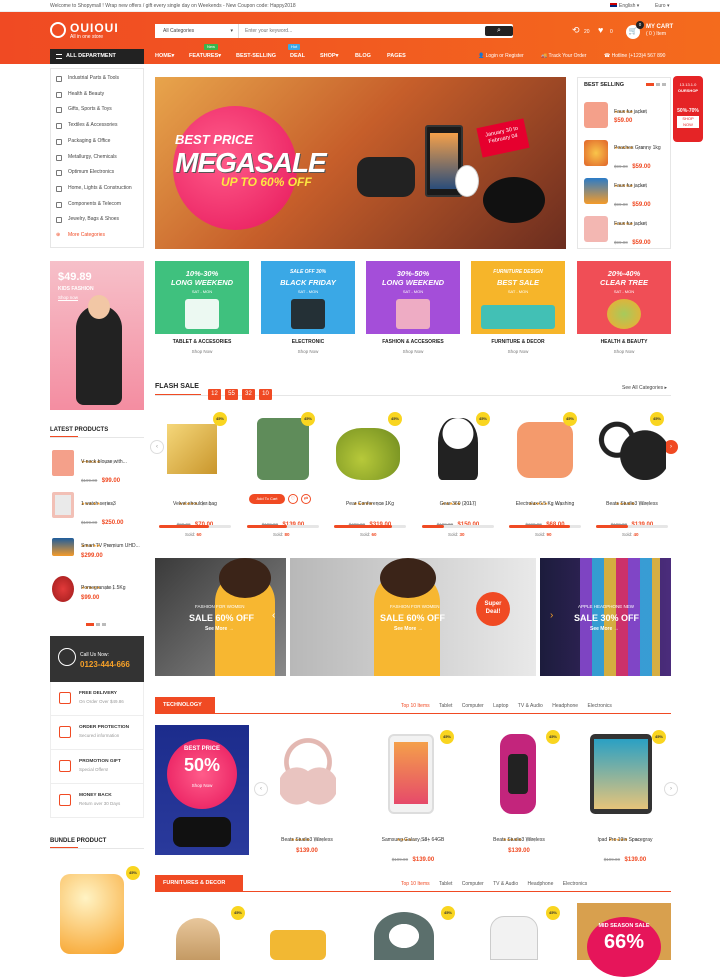 Image resolution: width=720 pixels, height=977 pixels. What do you see at coordinates (202, 790) in the screenshot?
I see `technology-promo-banner: BEST PRICE 50% Shop Now` at bounding box center [202, 790].